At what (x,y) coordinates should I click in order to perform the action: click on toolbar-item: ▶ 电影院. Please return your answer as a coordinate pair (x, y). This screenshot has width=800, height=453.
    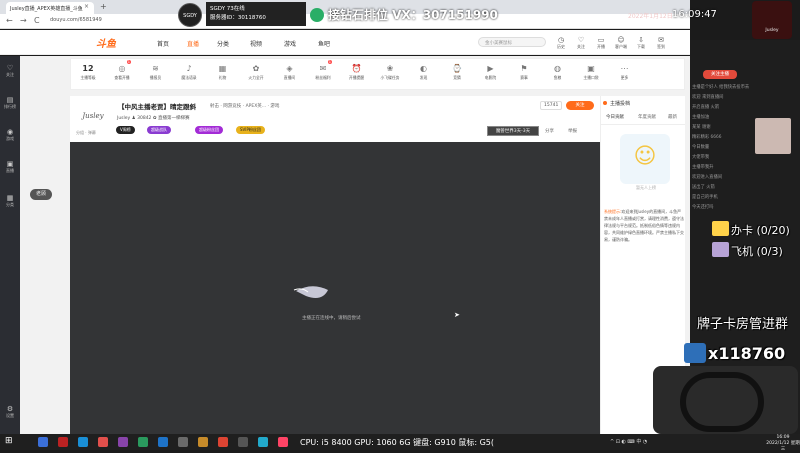
    Looking at the image, I should click on (491, 72).